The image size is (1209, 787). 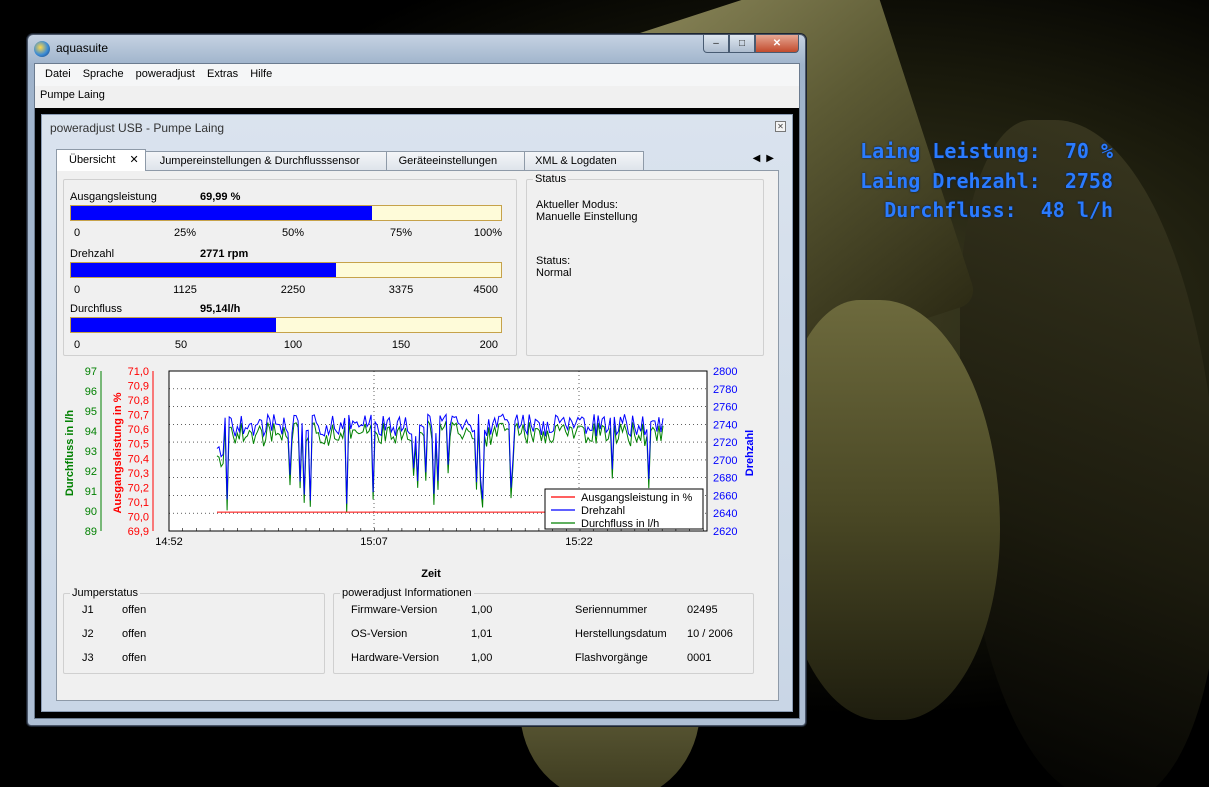 I want to click on overlay-row: Laing Drehzahl: 2758, so click(x=986, y=182).